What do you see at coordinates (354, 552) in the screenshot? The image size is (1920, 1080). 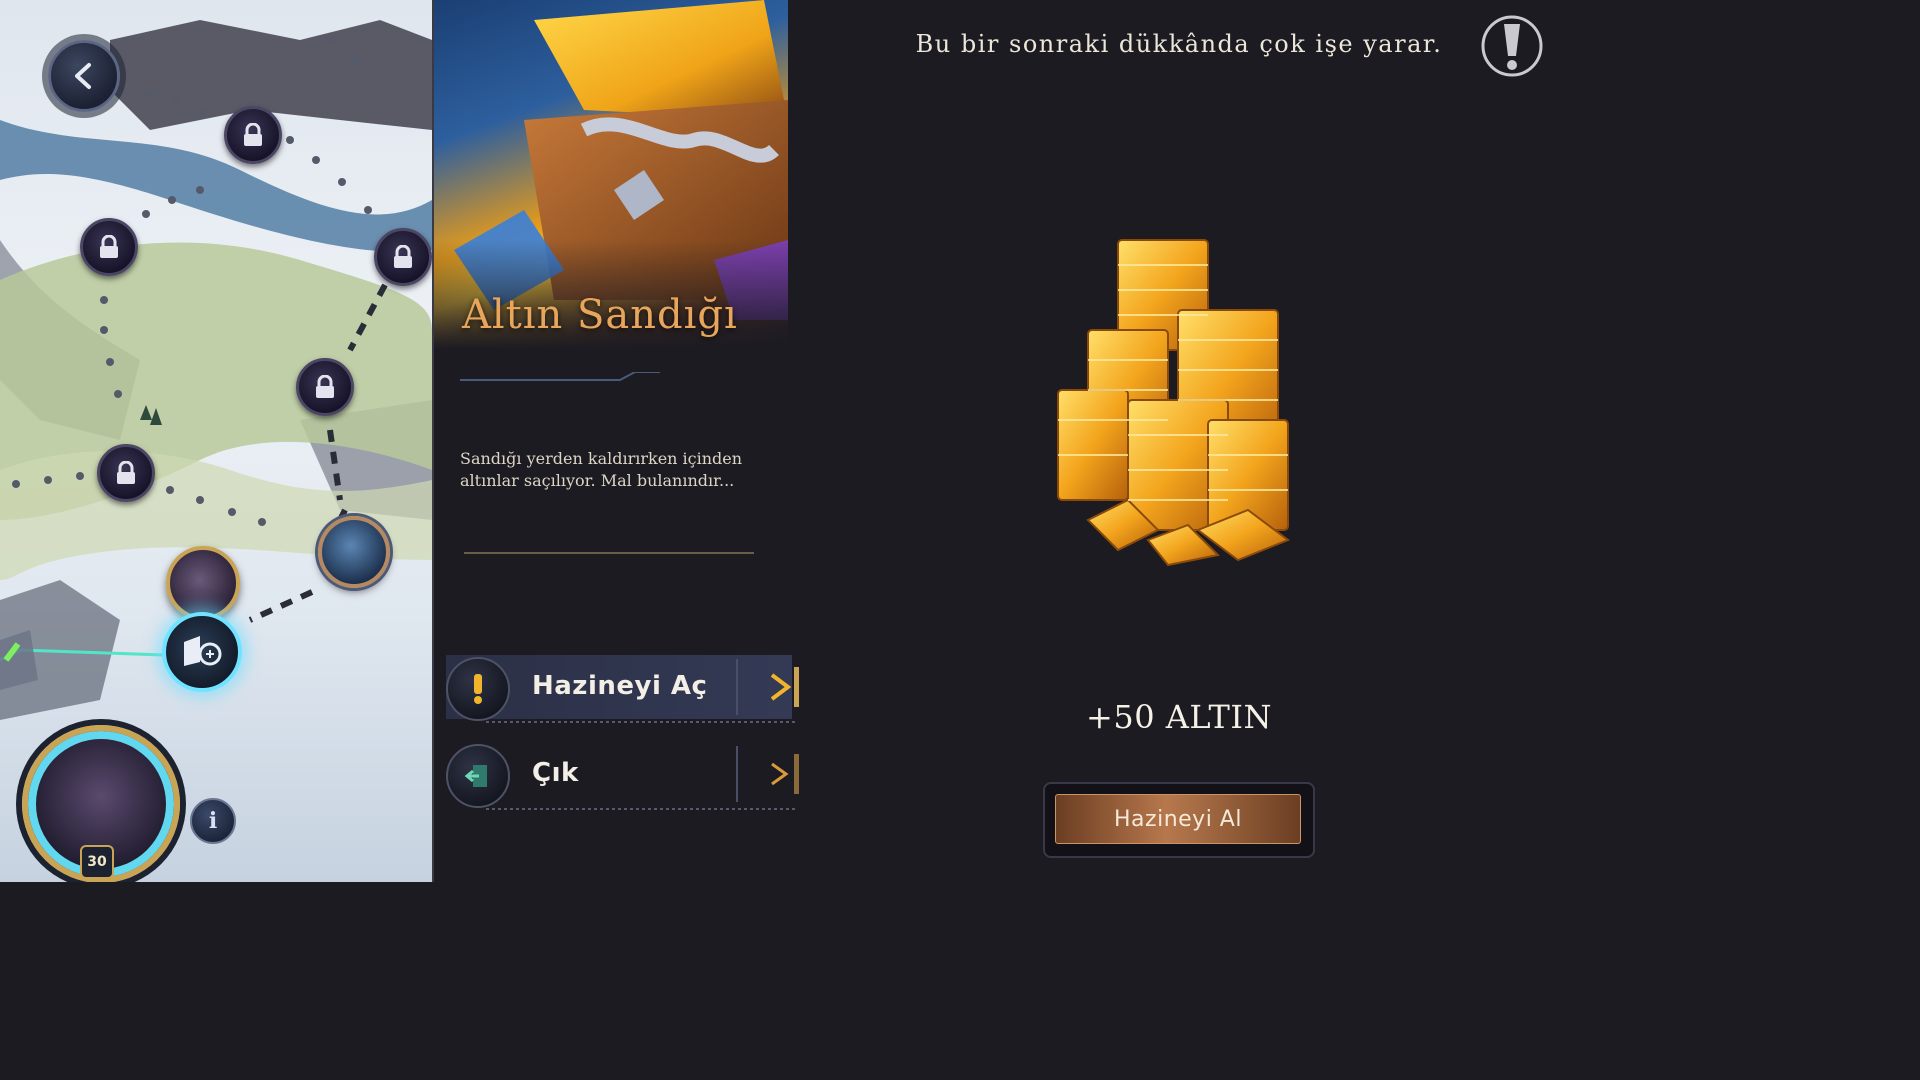 I see `enemy-encounter-node` at bounding box center [354, 552].